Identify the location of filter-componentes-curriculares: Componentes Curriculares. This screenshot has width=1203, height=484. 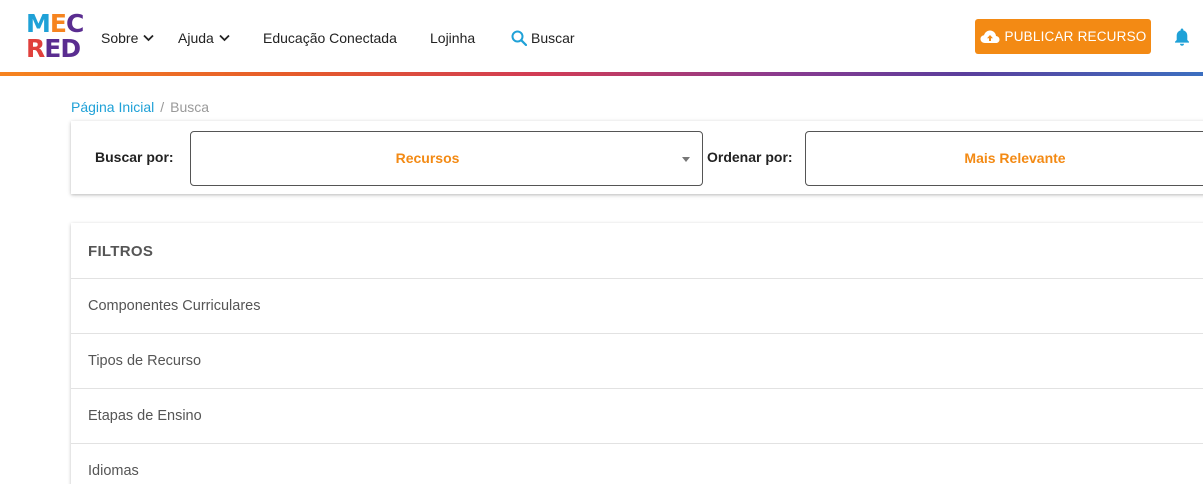
(637, 305).